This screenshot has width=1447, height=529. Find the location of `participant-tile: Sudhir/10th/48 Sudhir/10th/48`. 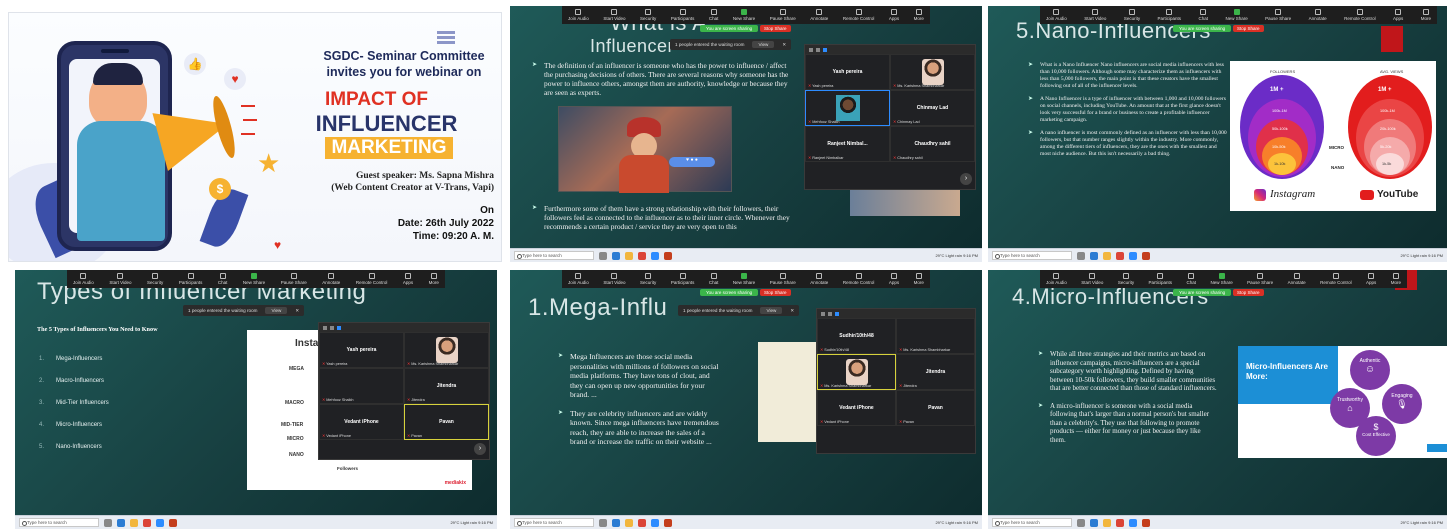

participant-tile: Sudhir/10th/48 Sudhir/10th/48 is located at coordinates (856, 336).